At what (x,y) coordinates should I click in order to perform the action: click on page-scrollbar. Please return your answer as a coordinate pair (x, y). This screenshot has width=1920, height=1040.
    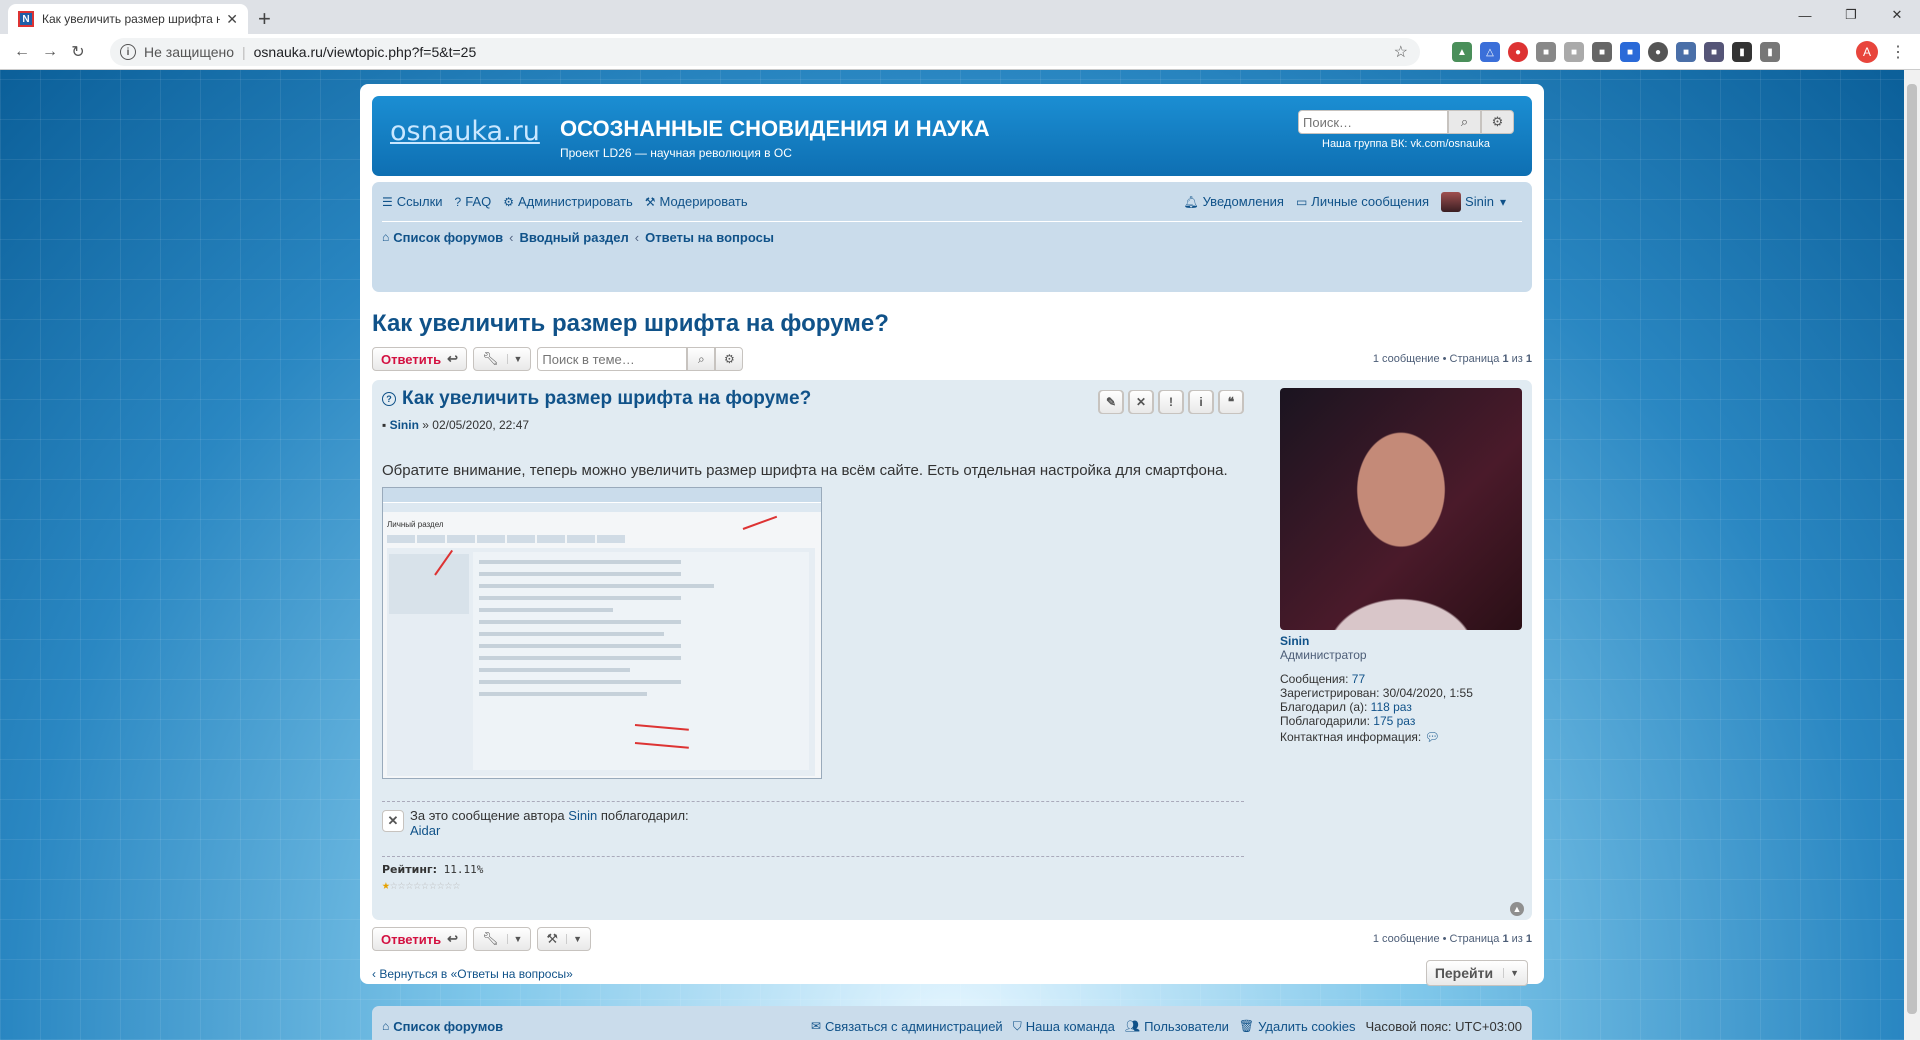
    Looking at the image, I should click on (1912, 555).